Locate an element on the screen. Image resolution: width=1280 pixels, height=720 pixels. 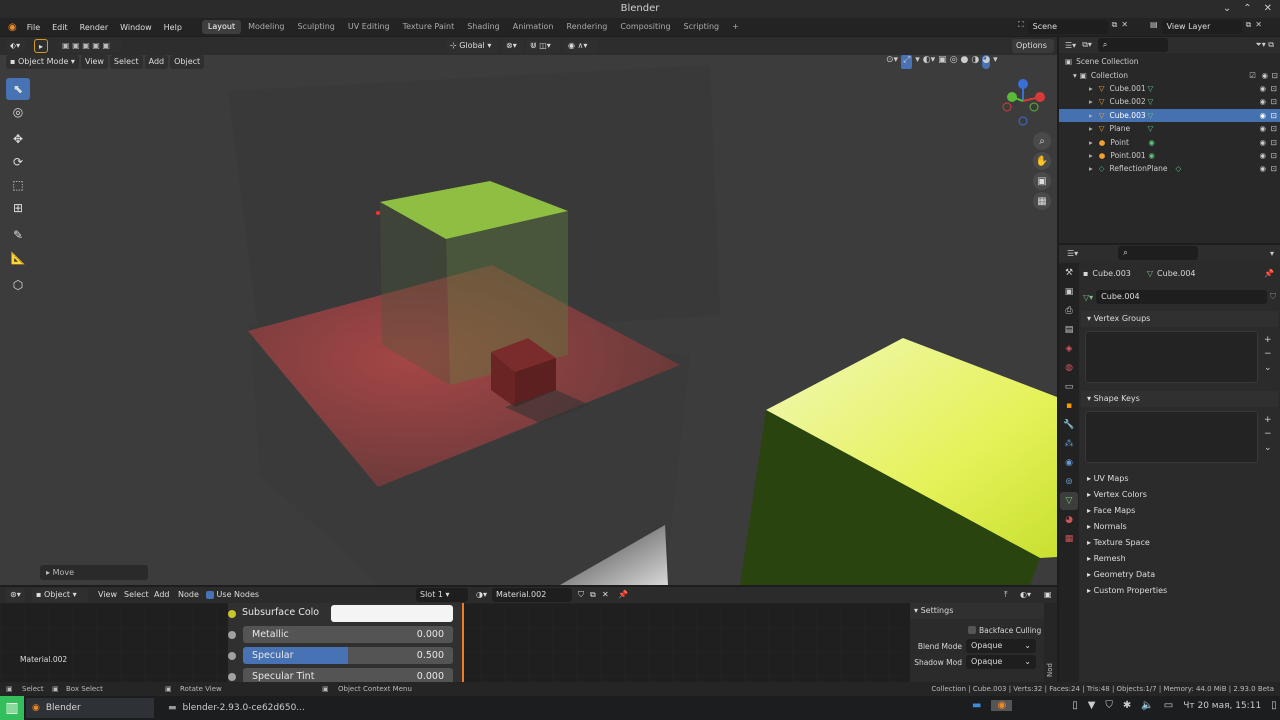
input-socket is located at coordinates (232, 635).